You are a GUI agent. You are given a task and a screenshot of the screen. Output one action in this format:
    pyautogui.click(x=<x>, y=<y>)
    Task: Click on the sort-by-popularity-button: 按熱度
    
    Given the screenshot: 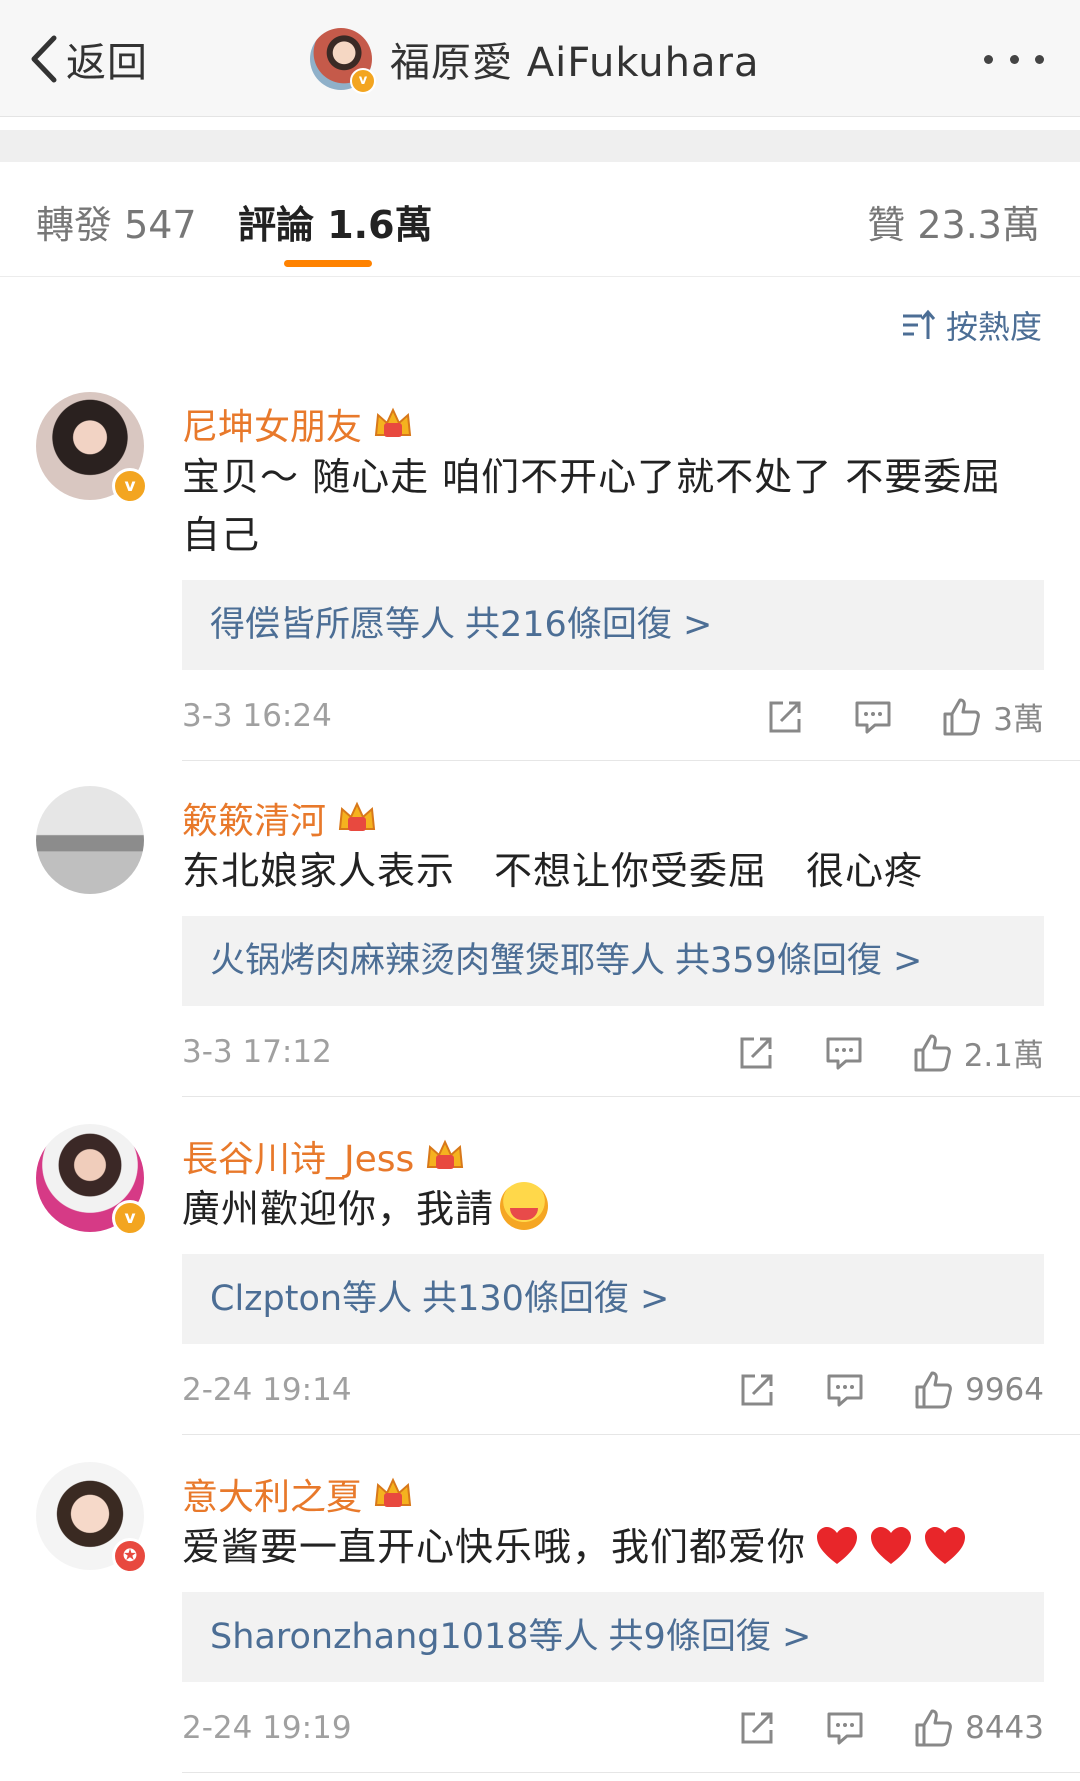 What is the action you would take?
    pyautogui.click(x=971, y=325)
    